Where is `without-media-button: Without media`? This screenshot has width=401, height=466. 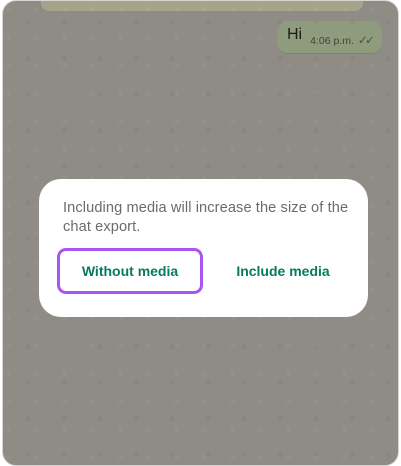
without-media-button: Without media is located at coordinates (130, 271).